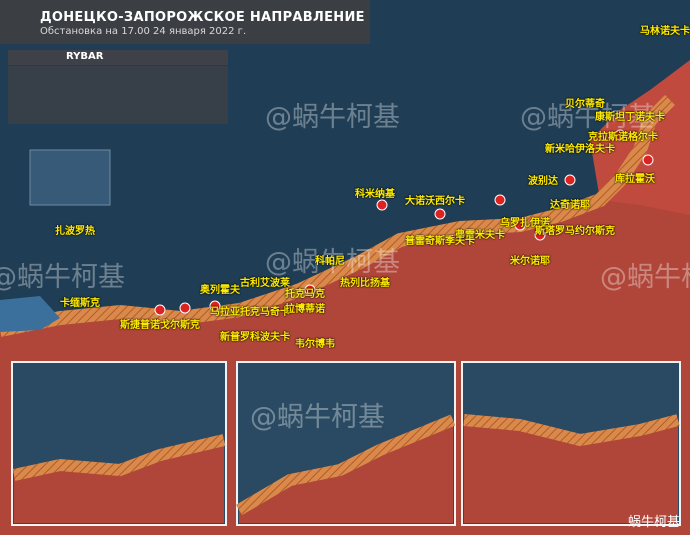  What do you see at coordinates (365, 283) in the screenshot?
I see `label-zherebyanki: 热列比扬基` at bounding box center [365, 283].